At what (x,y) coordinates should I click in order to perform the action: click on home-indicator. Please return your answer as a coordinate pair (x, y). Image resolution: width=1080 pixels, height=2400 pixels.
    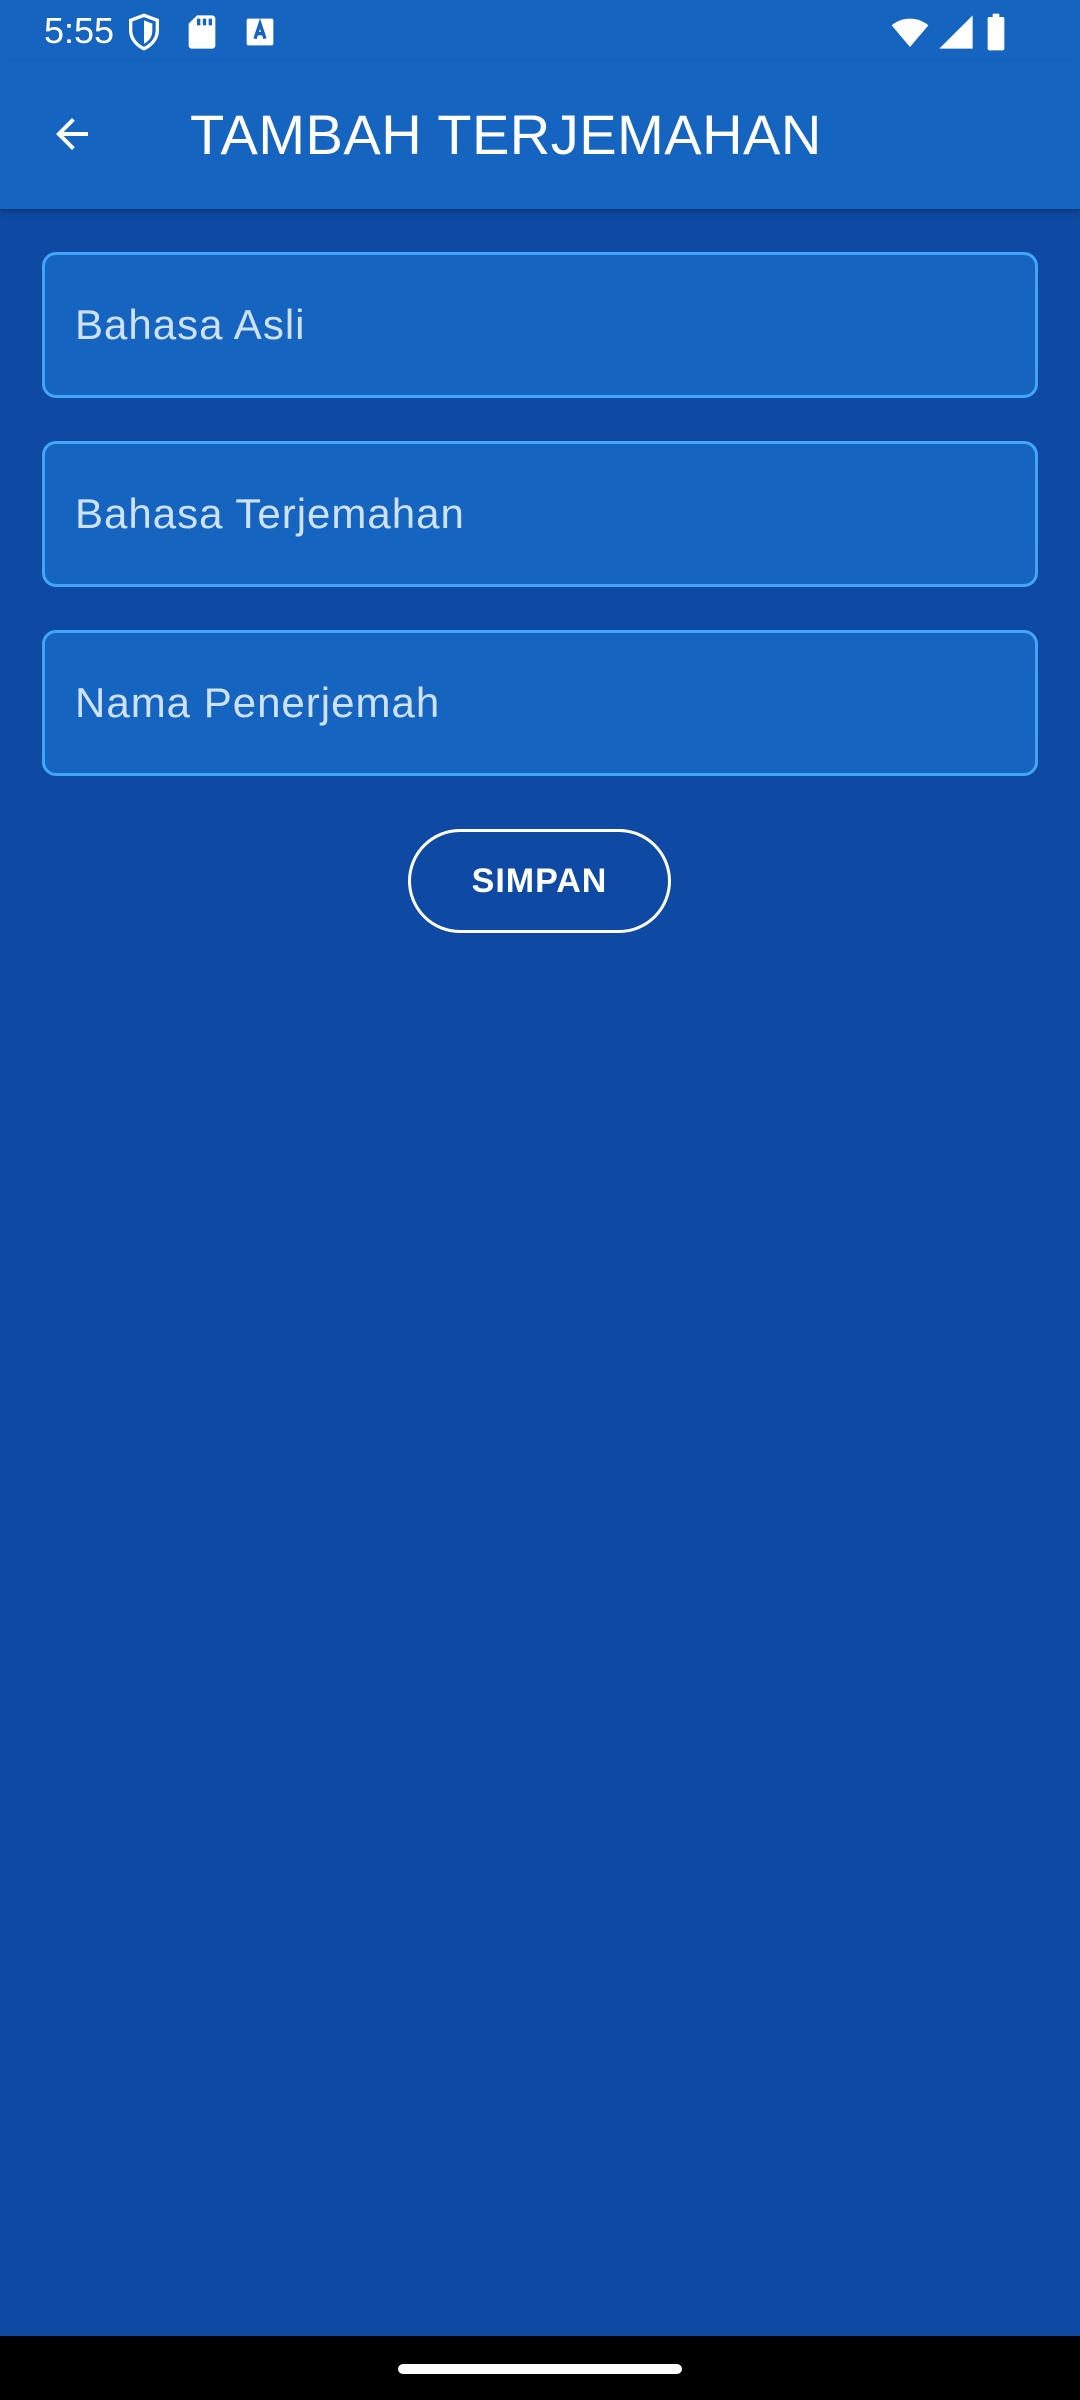
    Looking at the image, I should click on (540, 2369).